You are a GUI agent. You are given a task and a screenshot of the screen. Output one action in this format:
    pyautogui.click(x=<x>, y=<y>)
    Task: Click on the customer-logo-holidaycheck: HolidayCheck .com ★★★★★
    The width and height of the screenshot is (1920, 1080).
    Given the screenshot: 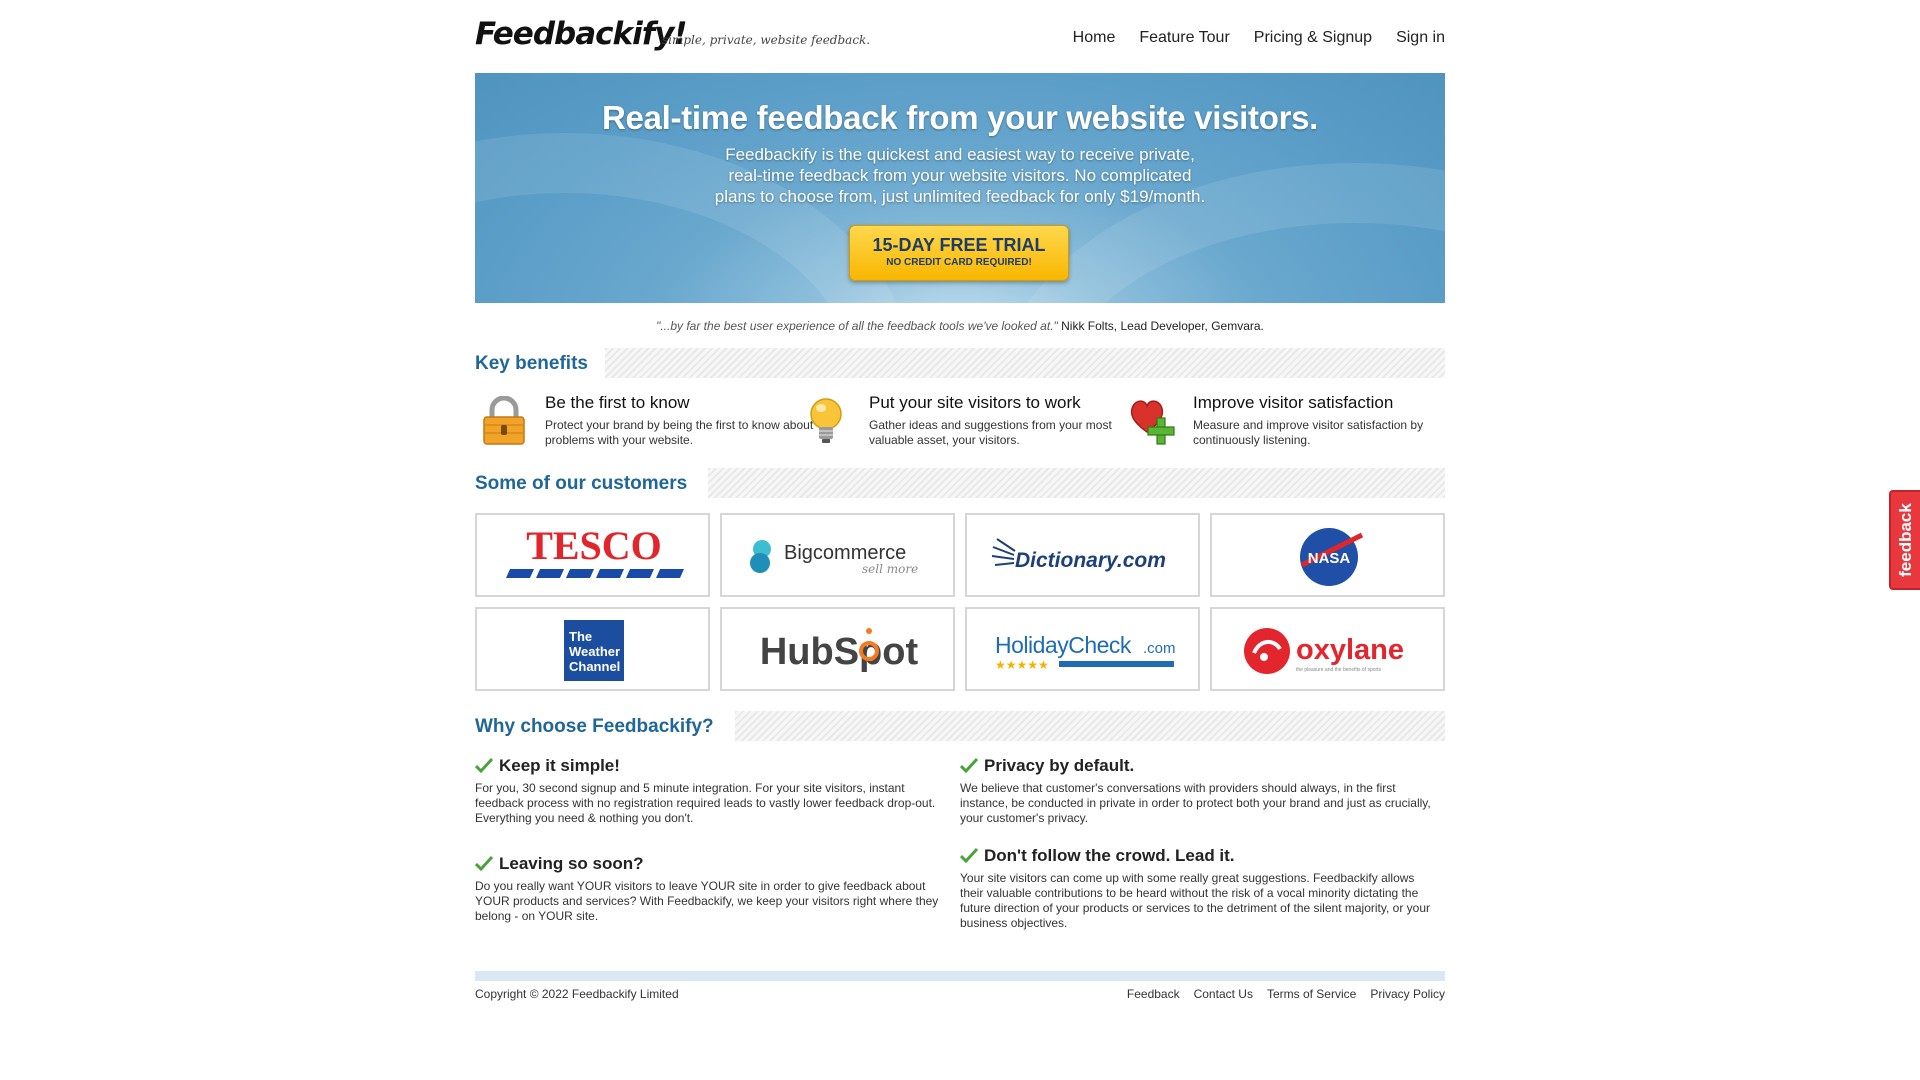 What is the action you would take?
    pyautogui.click(x=1082, y=649)
    